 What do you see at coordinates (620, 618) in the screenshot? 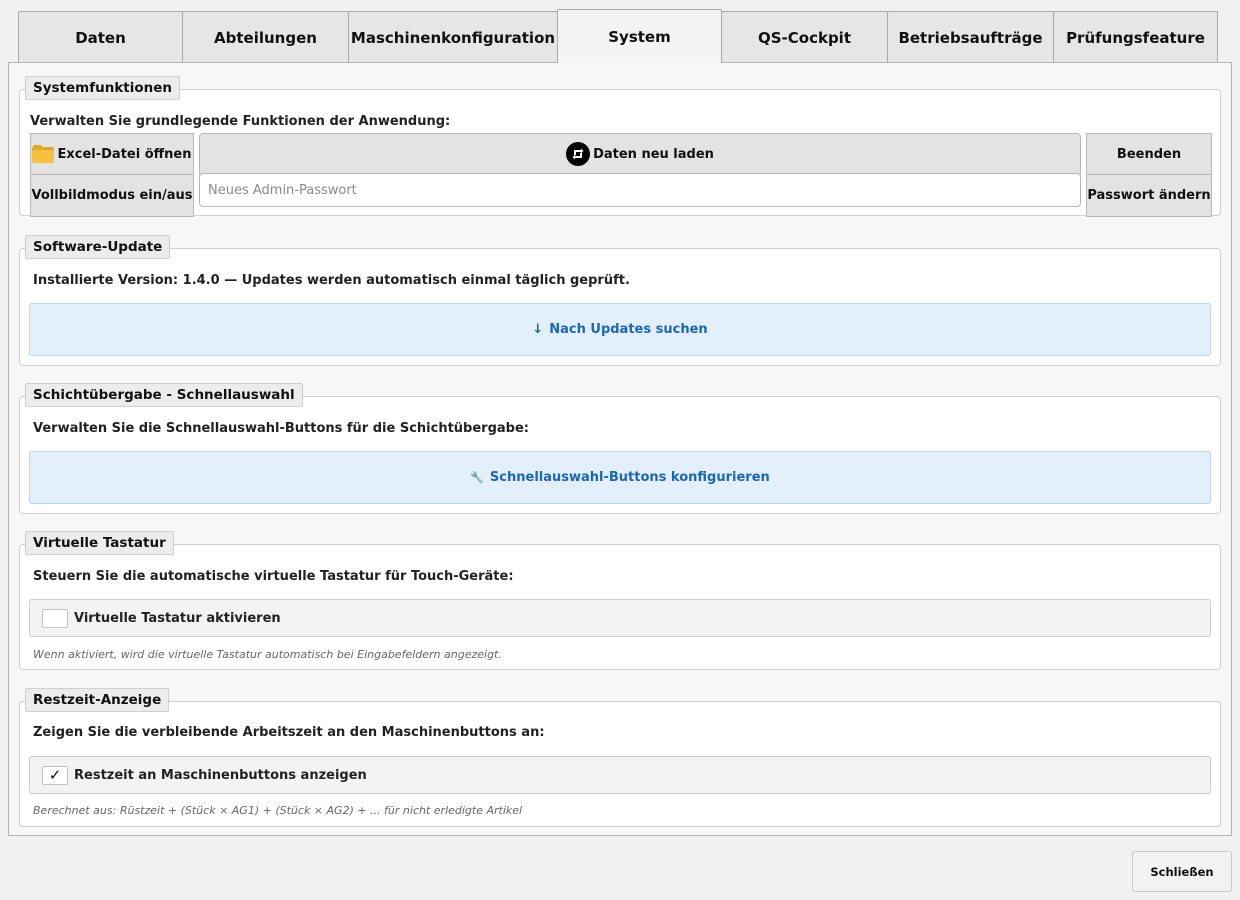
I see `virtual-keyboard-option: Virtuelle Tastatur aktivieren` at bounding box center [620, 618].